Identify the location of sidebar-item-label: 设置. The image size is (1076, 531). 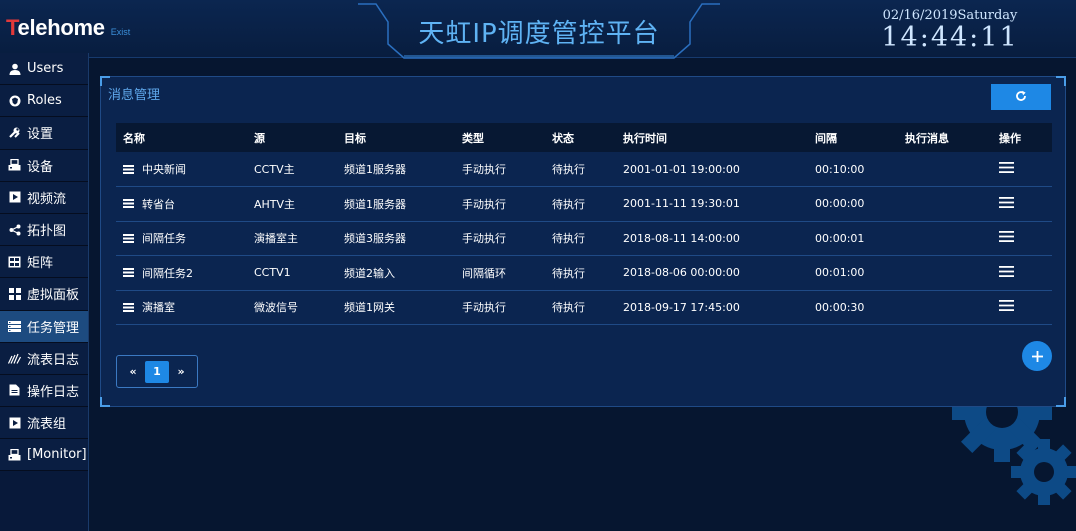
(40, 135).